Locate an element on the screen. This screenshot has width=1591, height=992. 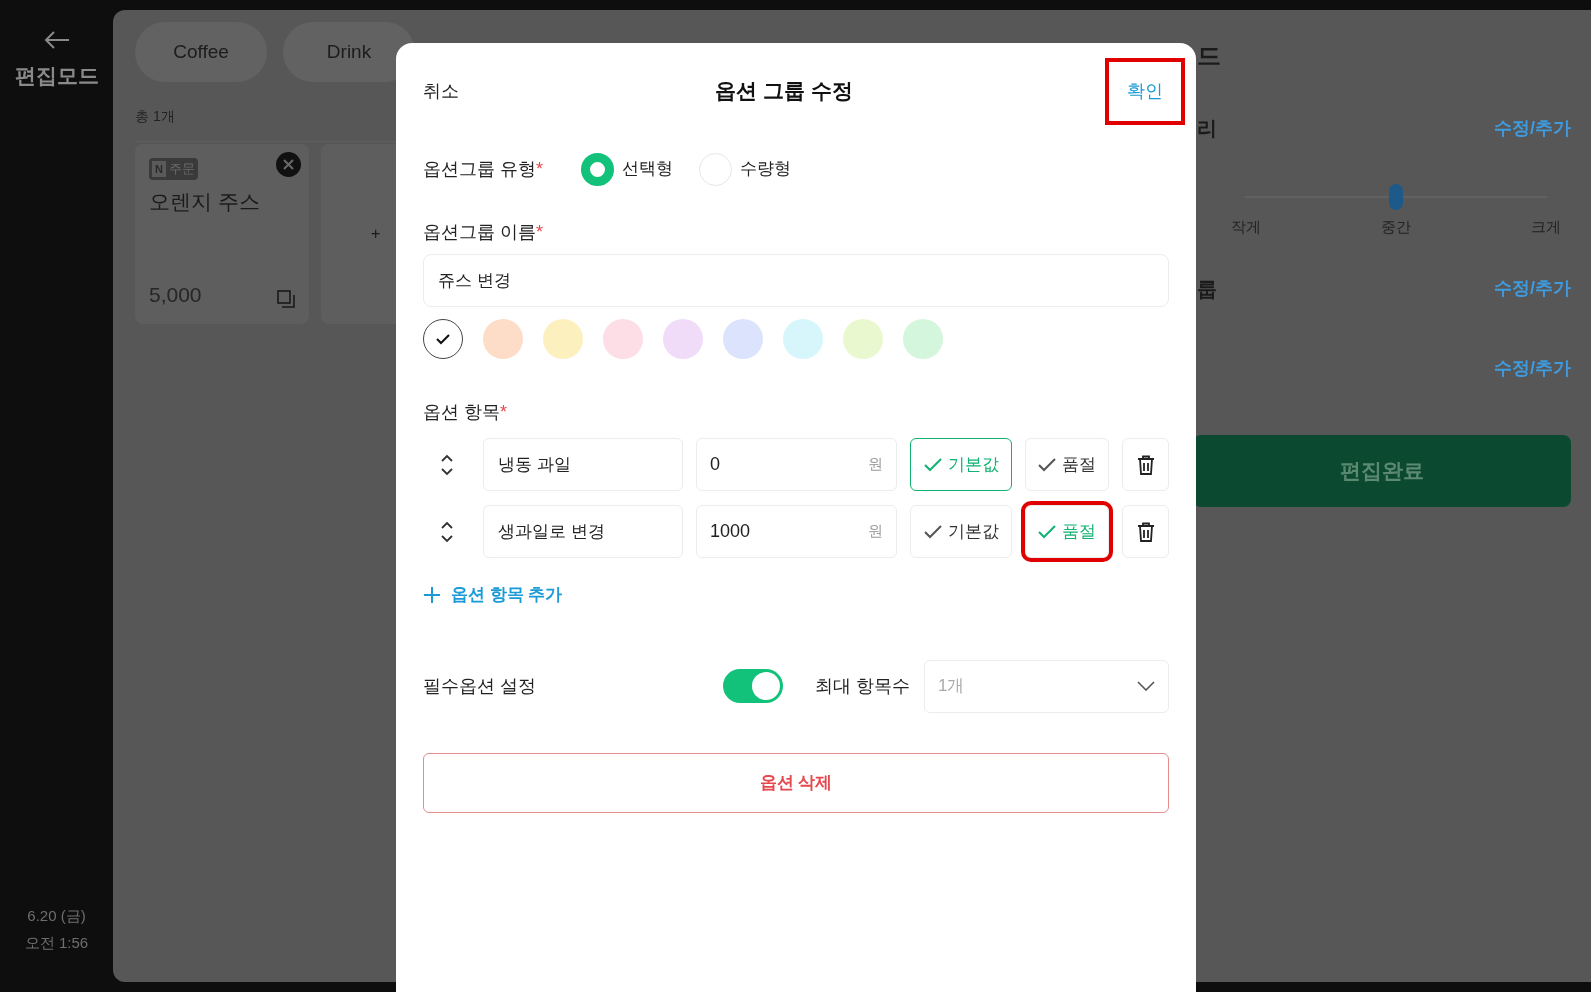
copy-icon is located at coordinates (286, 299).